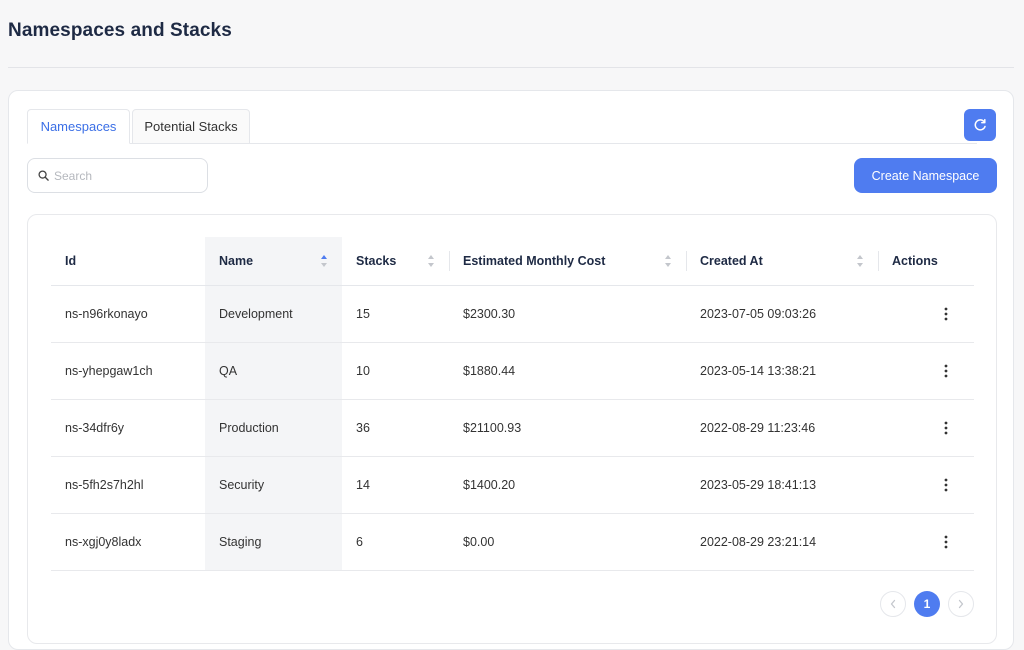 The height and width of the screenshot is (650, 1024). Describe the element at coordinates (925, 175) in the screenshot. I see `create-namespace-button: Create Namespace` at that location.